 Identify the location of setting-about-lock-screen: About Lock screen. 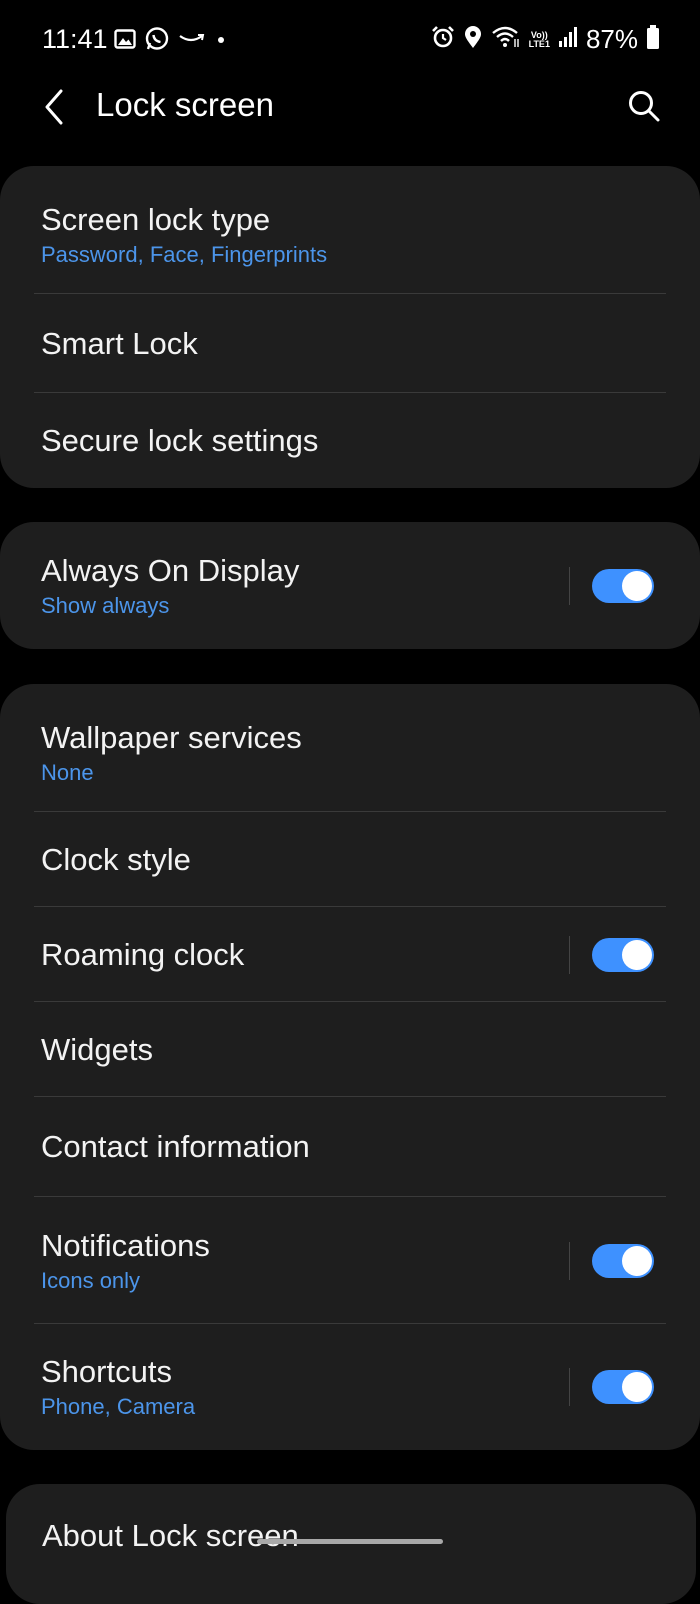
(170, 1536).